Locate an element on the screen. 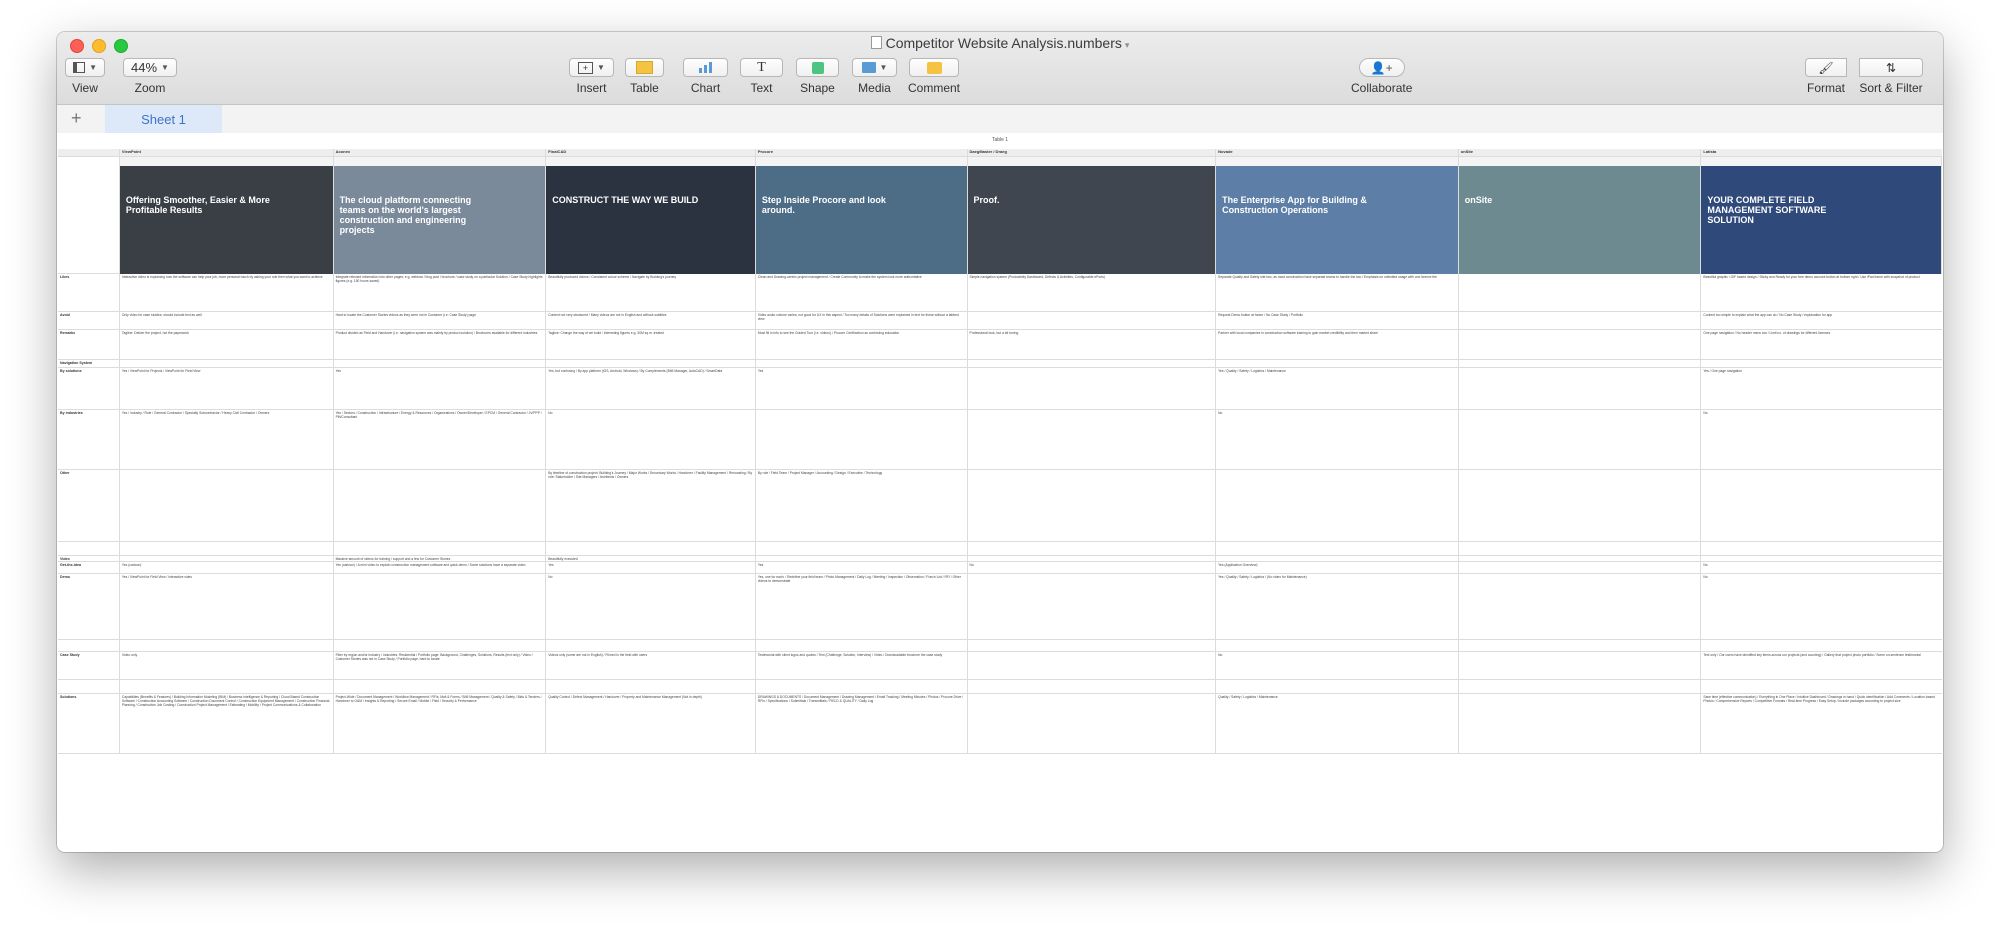 This screenshot has height=934, width=2000. column-header: Procore is located at coordinates (862, 152).